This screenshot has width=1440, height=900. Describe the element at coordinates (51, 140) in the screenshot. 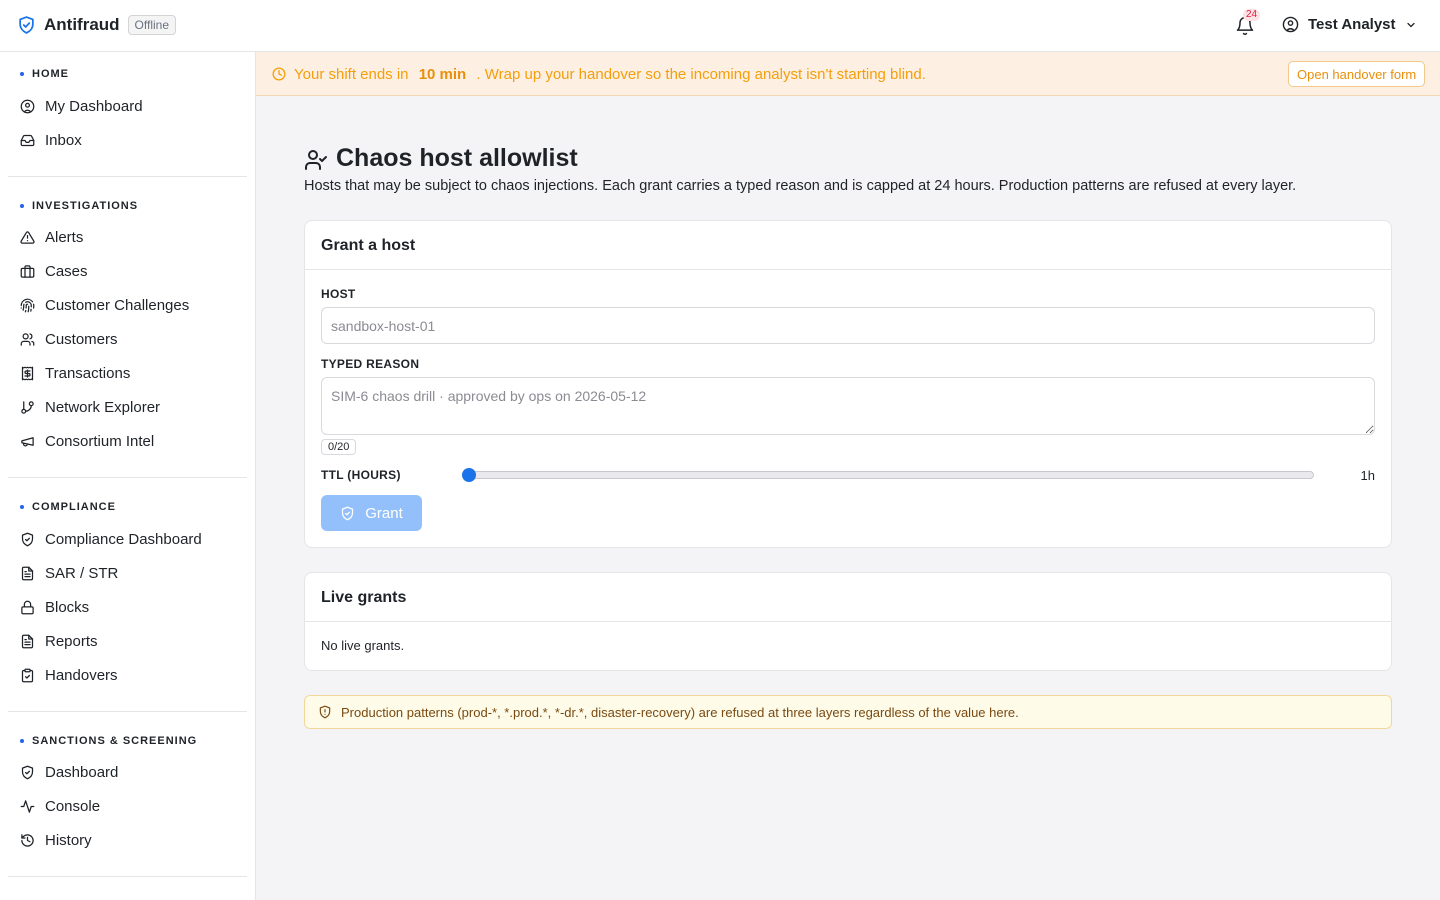

I see `sidebar-item-inbox: Inbox` at that location.